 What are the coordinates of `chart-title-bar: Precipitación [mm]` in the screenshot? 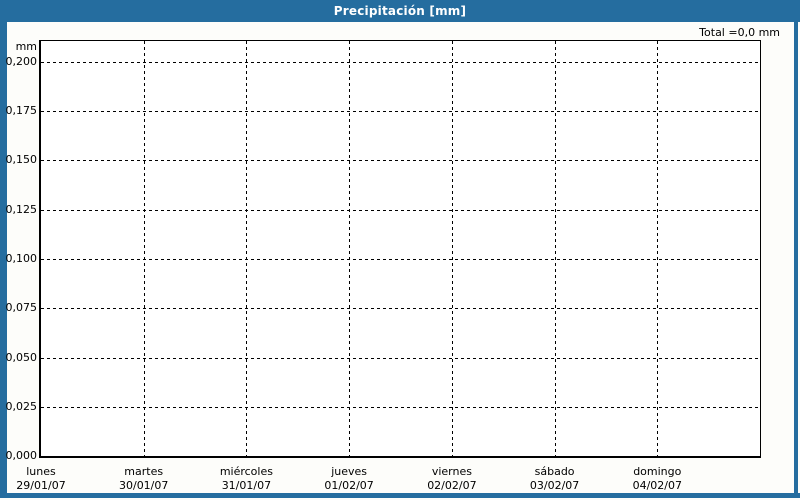 It's located at (400, 11).